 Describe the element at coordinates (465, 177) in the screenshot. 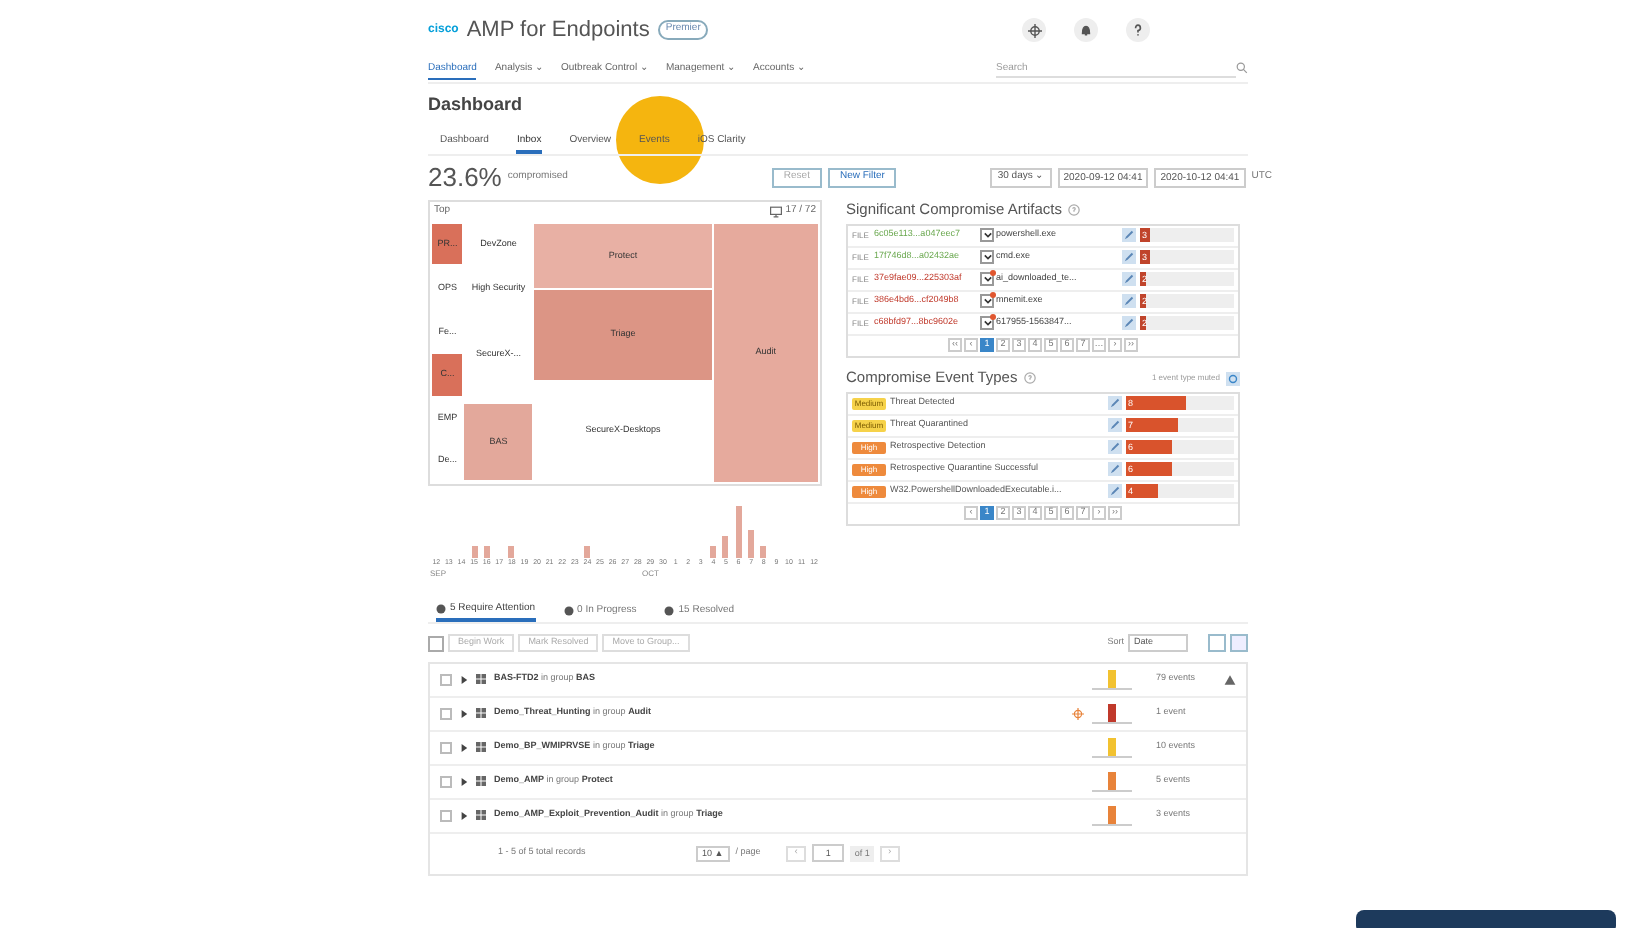

I see `compromised-percent: 23.6%` at that location.